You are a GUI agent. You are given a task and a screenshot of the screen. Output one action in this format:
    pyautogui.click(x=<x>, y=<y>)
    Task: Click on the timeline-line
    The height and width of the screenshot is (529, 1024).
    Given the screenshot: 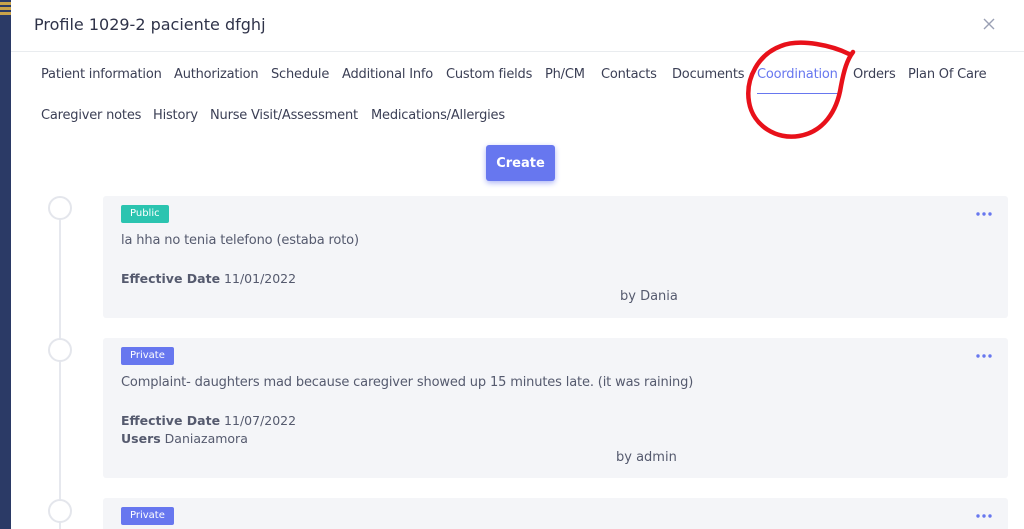 What is the action you would take?
    pyautogui.click(x=60, y=372)
    